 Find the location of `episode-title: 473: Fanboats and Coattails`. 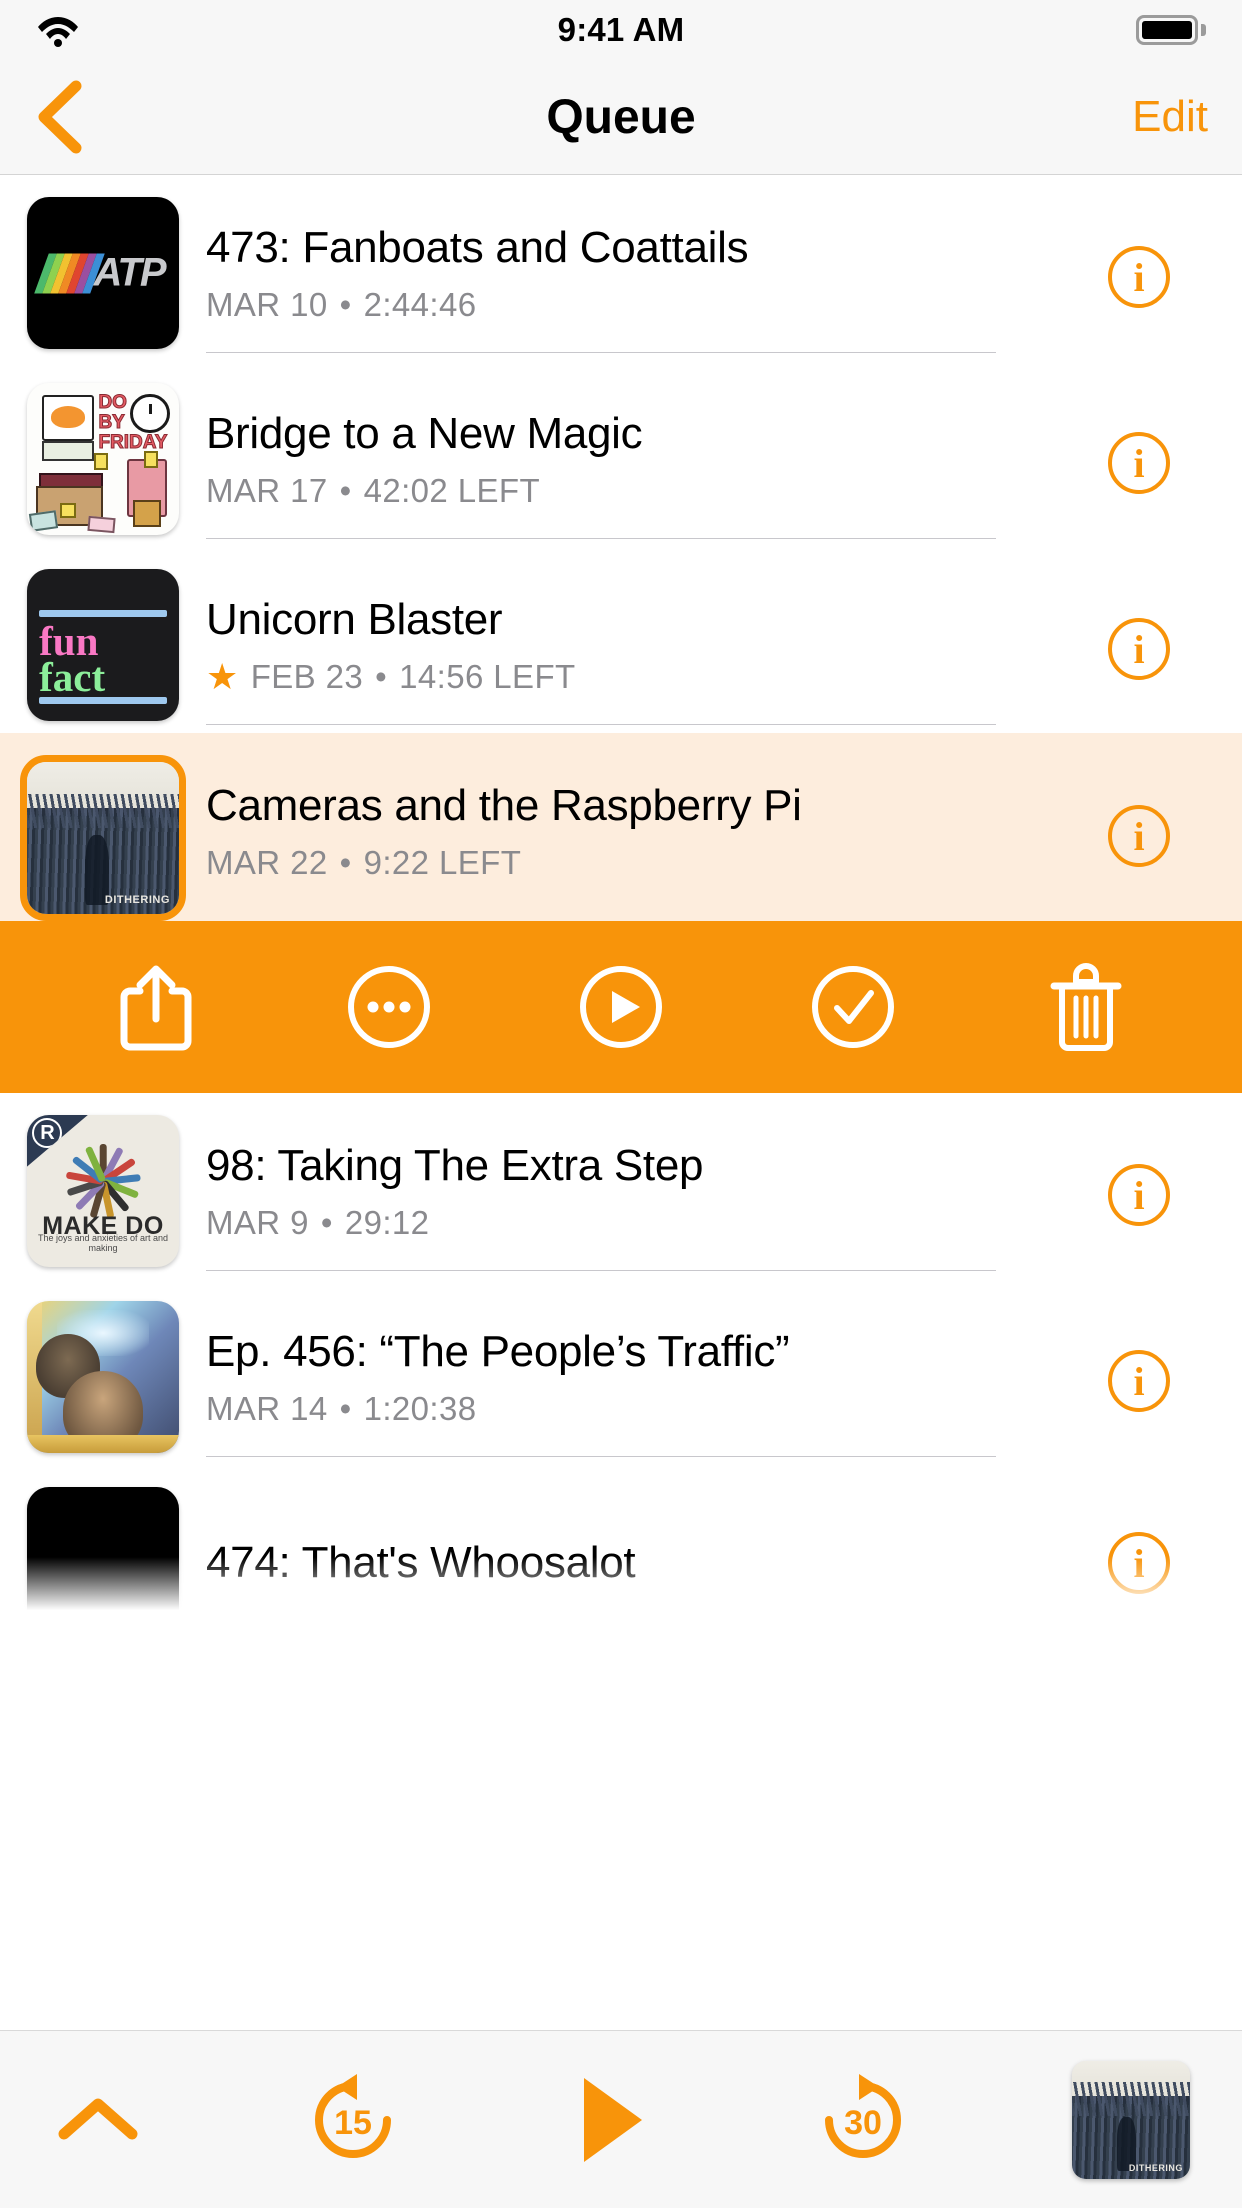

episode-title: 473: Fanboats and Coattails is located at coordinates (477, 248).